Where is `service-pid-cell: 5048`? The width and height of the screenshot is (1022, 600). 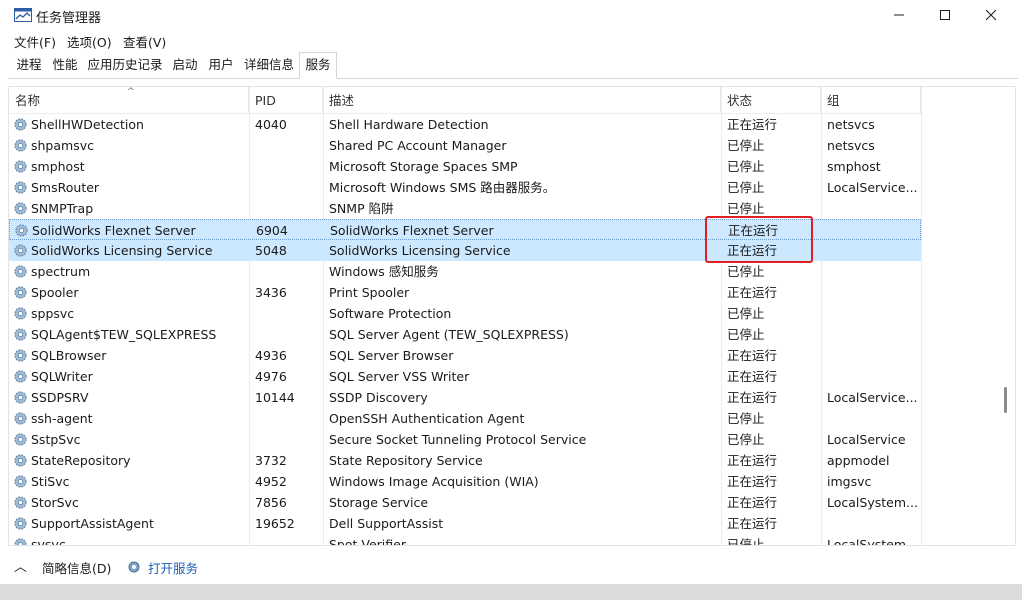 service-pid-cell: 5048 is located at coordinates (271, 250).